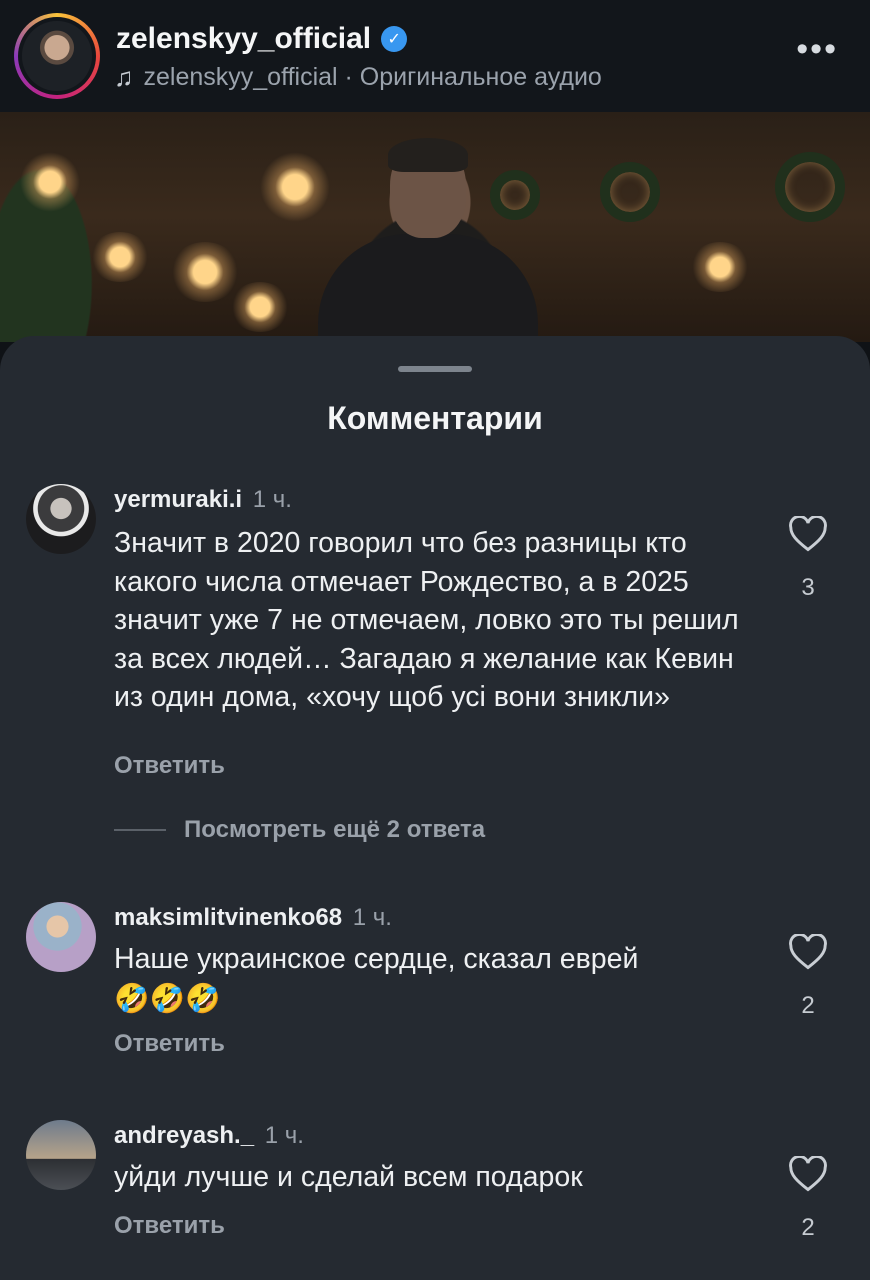  Describe the element at coordinates (376, 959) in the screenshot. I see `comment-text: Наше украинское сердце, сказал еврей` at that location.